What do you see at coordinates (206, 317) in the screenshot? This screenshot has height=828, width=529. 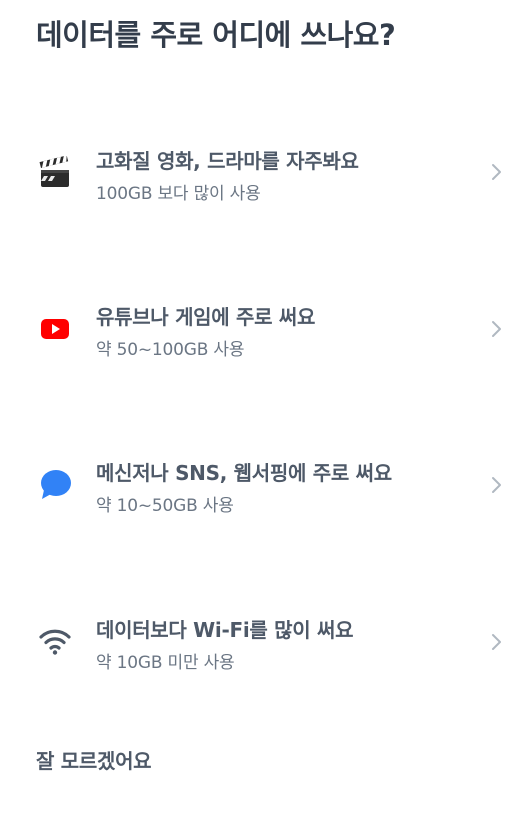 I see `option-title: 유튜브나 게임에 주로 써요` at bounding box center [206, 317].